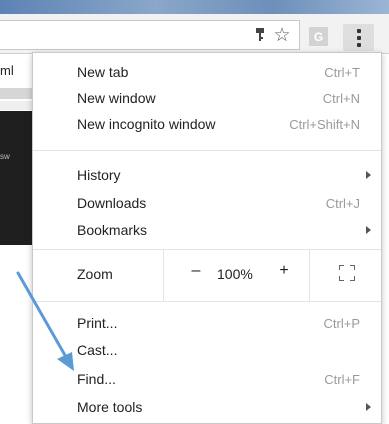 Image resolution: width=389 pixels, height=424 pixels. I want to click on extension-icon: G, so click(318, 36).